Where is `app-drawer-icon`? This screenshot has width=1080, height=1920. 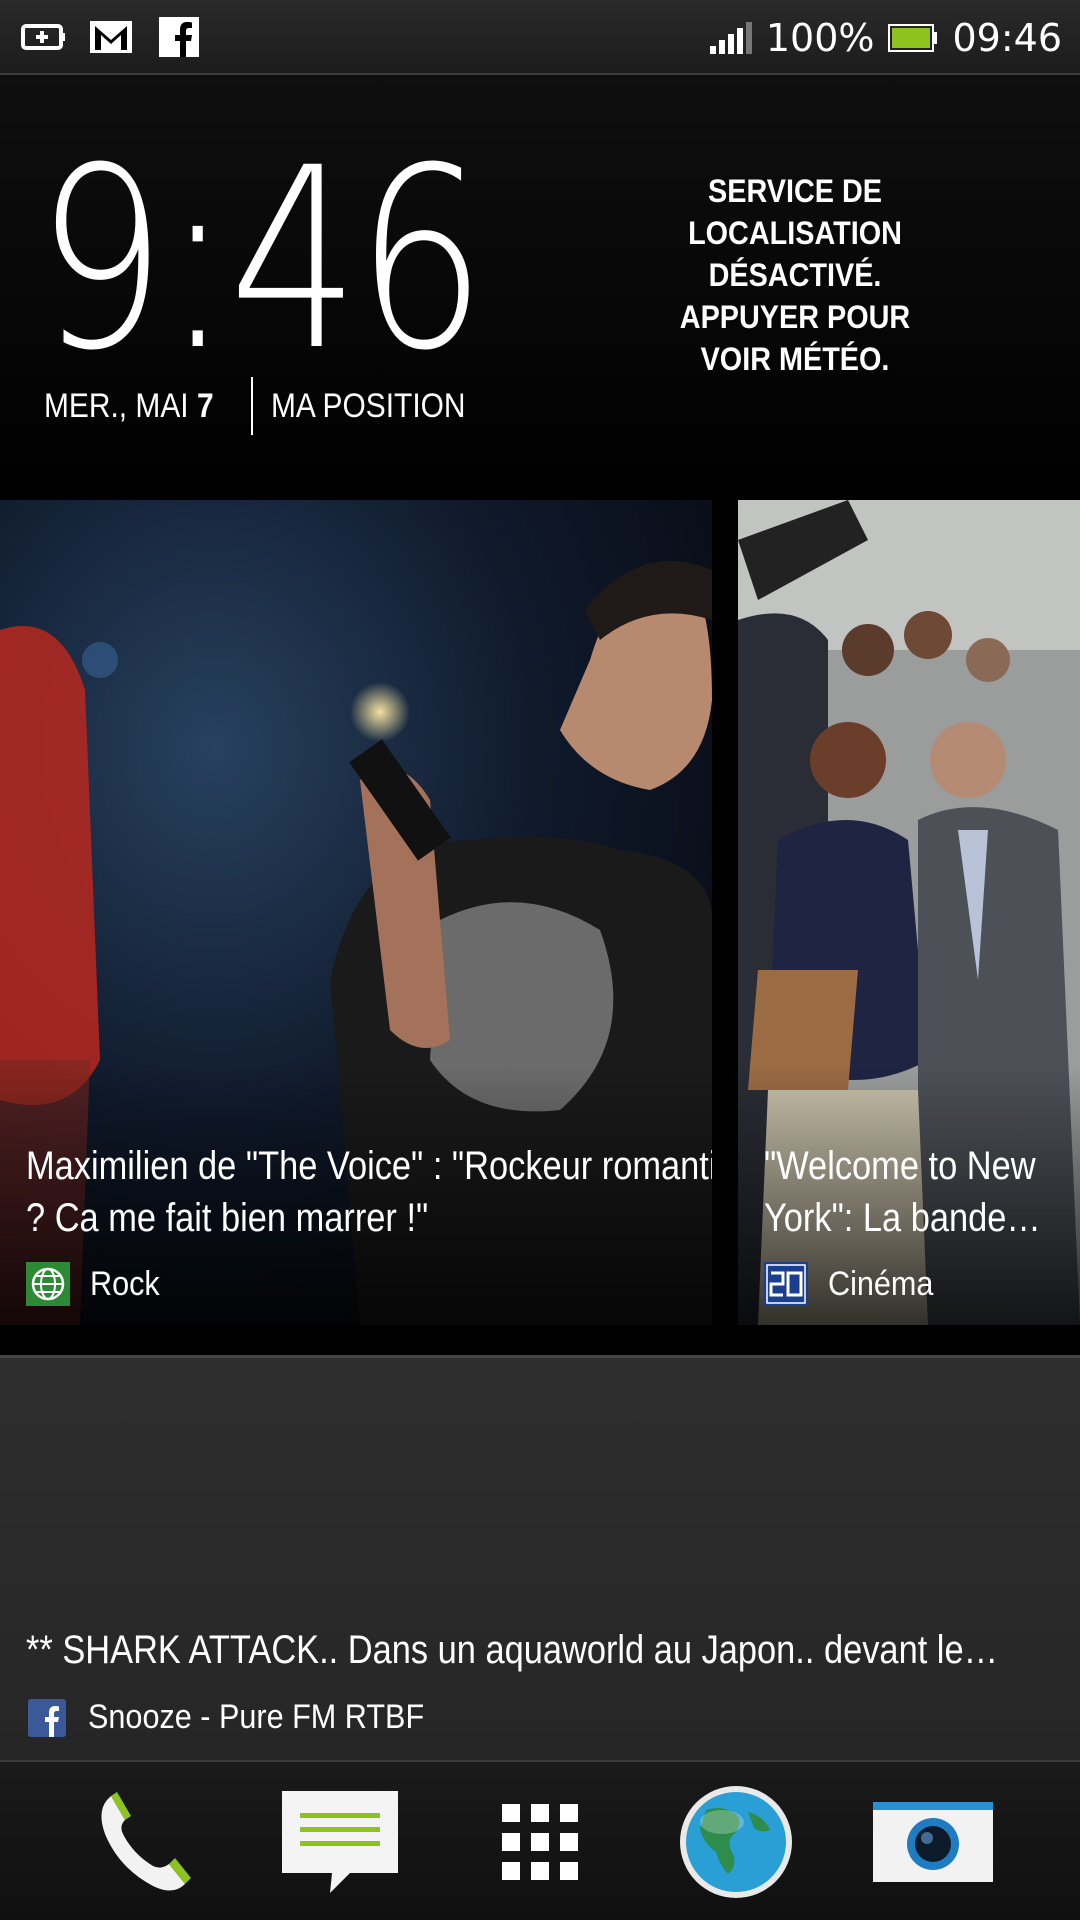
app-drawer-icon is located at coordinates (540, 1842).